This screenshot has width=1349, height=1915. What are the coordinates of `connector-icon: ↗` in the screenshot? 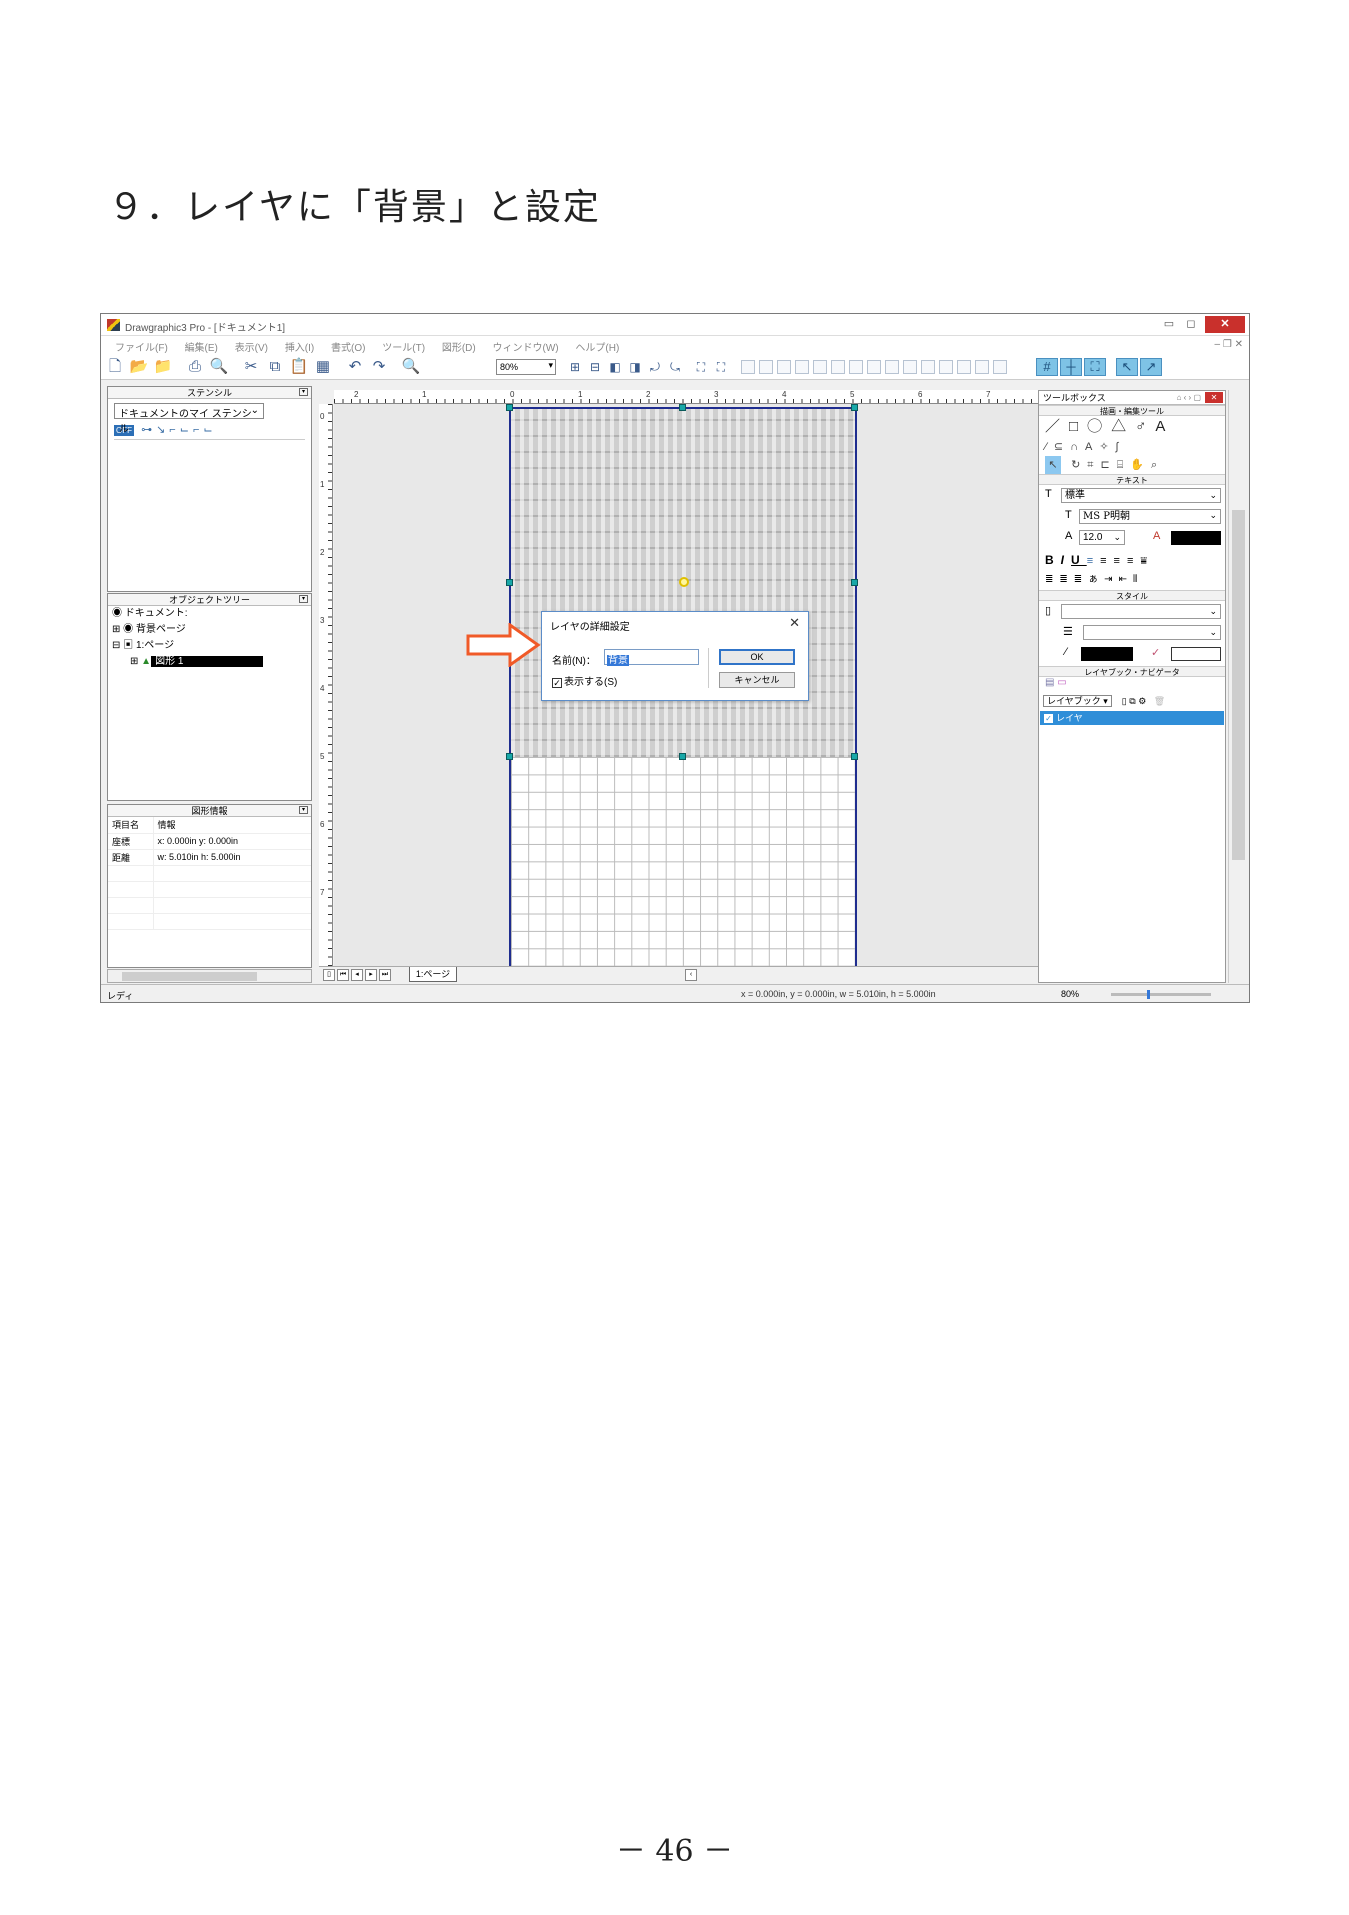 It's located at (1151, 367).